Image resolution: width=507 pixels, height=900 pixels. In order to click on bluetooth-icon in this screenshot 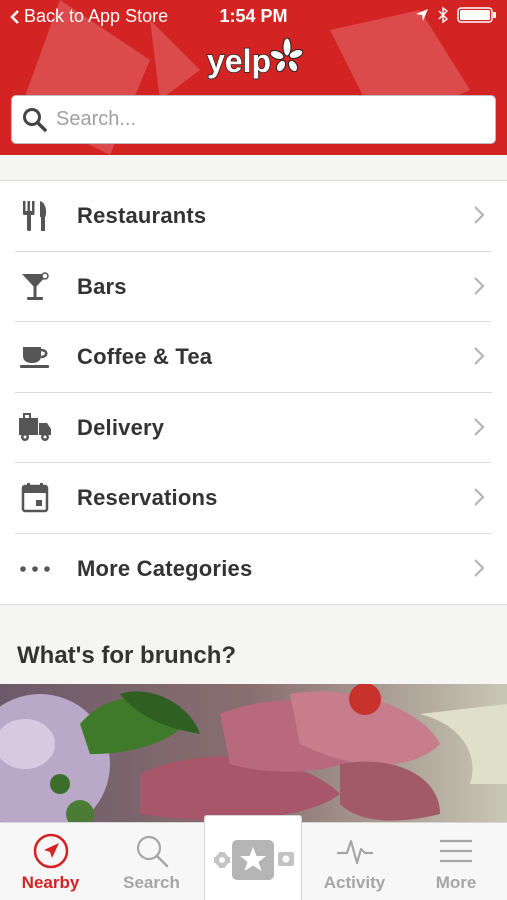, I will do `click(443, 15)`.